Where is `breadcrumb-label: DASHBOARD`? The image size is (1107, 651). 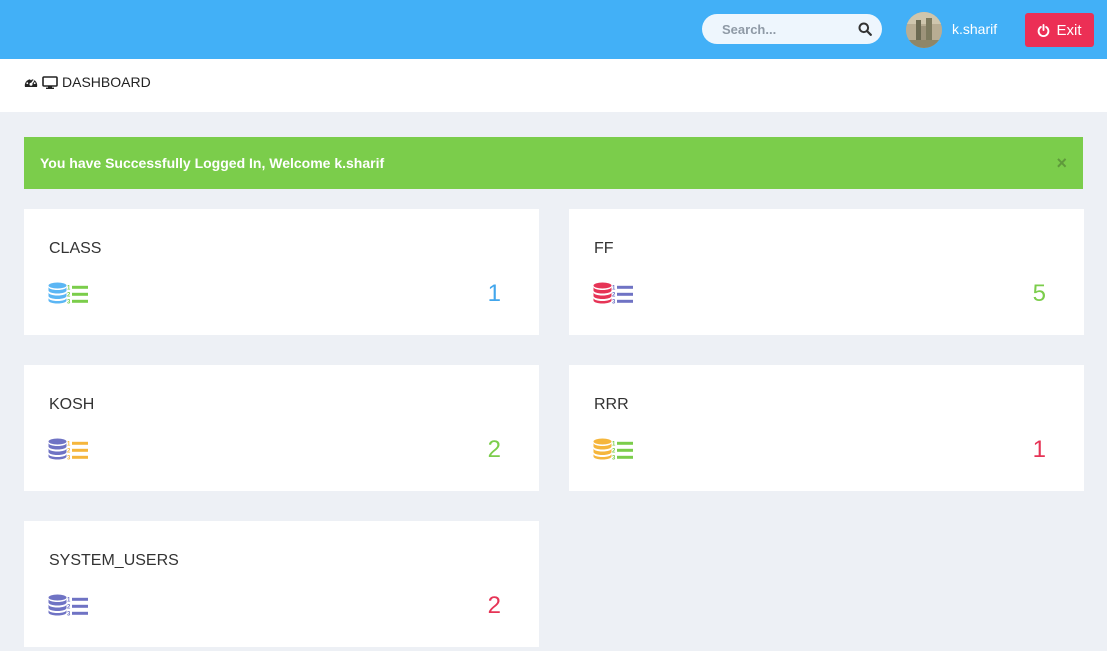
breadcrumb-label: DASHBOARD is located at coordinates (106, 82).